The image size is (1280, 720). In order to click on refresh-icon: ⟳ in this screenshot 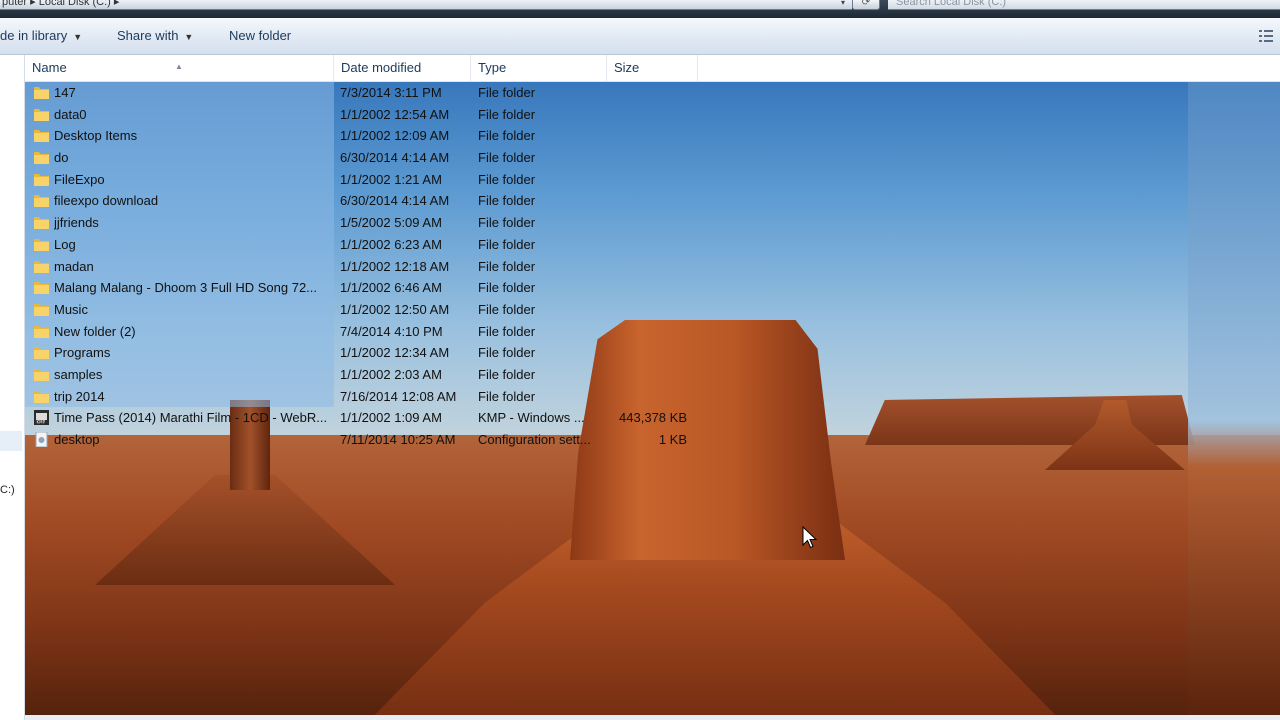, I will do `click(866, 4)`.